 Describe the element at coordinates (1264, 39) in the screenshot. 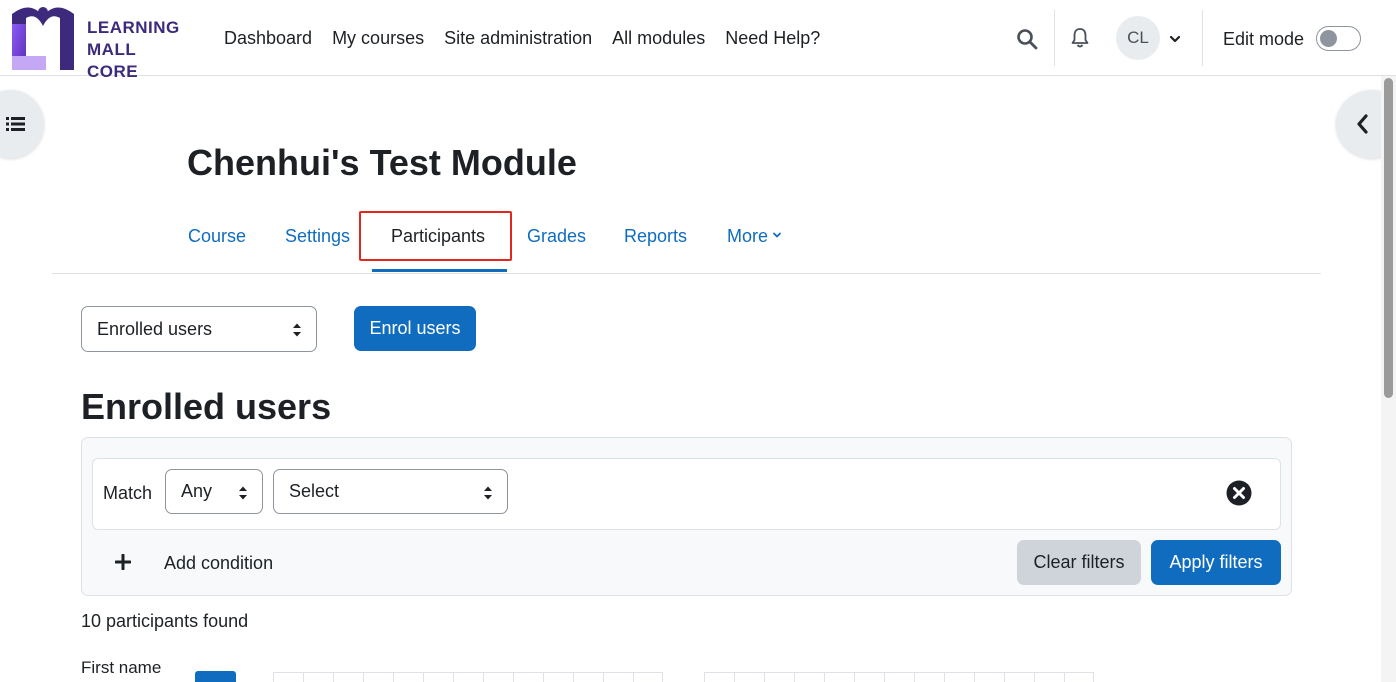

I see `edit-mode-label: Edit mode` at that location.